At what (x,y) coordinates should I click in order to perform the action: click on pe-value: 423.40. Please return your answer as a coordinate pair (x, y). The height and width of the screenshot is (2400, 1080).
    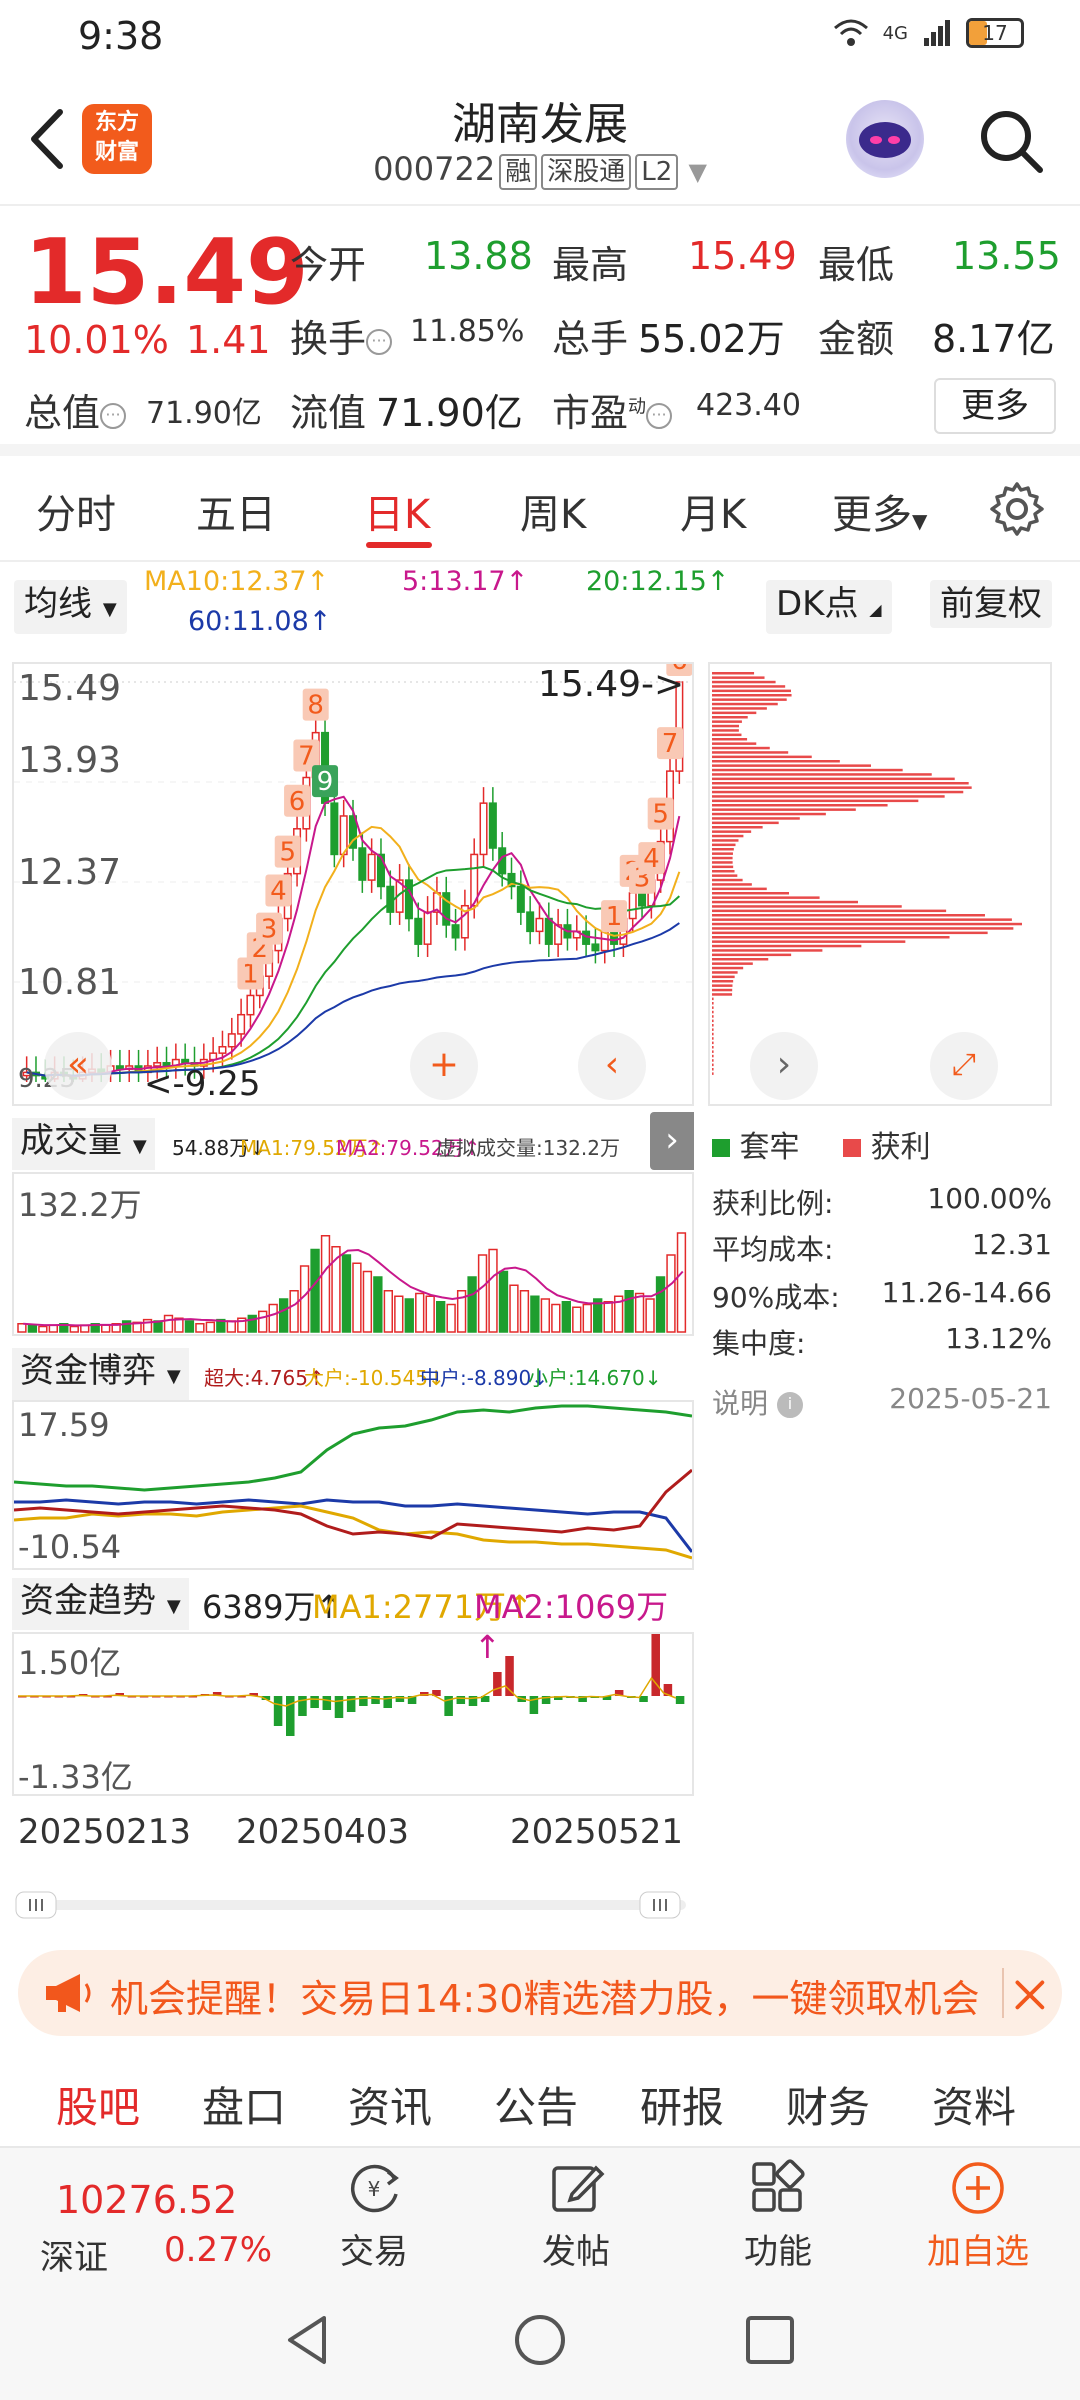
    Looking at the image, I should click on (748, 405).